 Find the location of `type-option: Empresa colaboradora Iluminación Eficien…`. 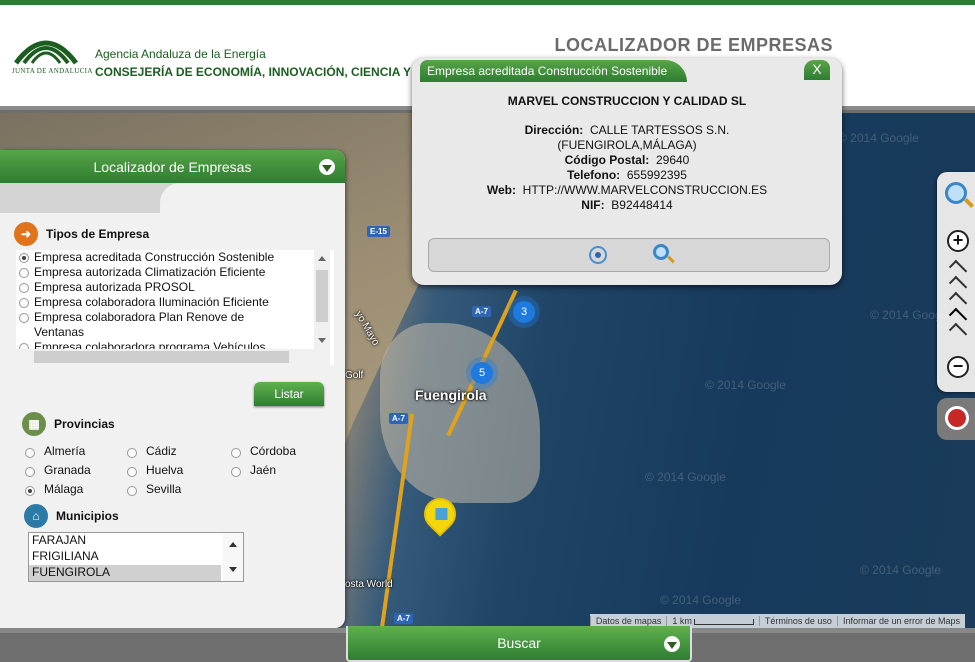

type-option: Empresa colaboradora Iluminación Eficien… is located at coordinates (166, 302).